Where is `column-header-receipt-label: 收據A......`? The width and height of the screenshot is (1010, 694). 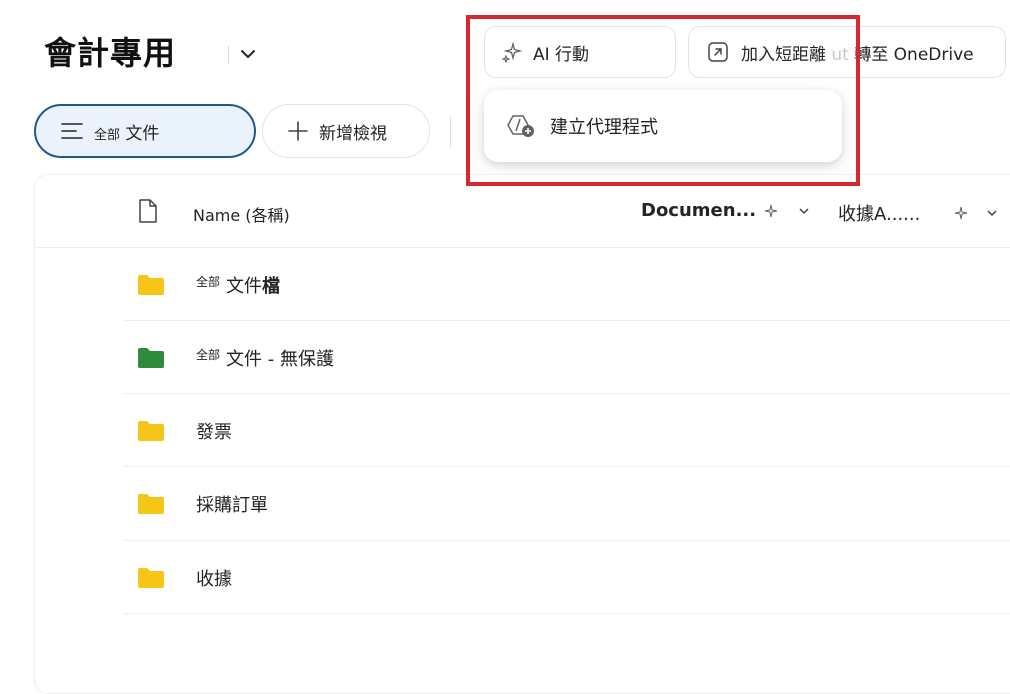 column-header-receipt-label: 收據A...... is located at coordinates (879, 214).